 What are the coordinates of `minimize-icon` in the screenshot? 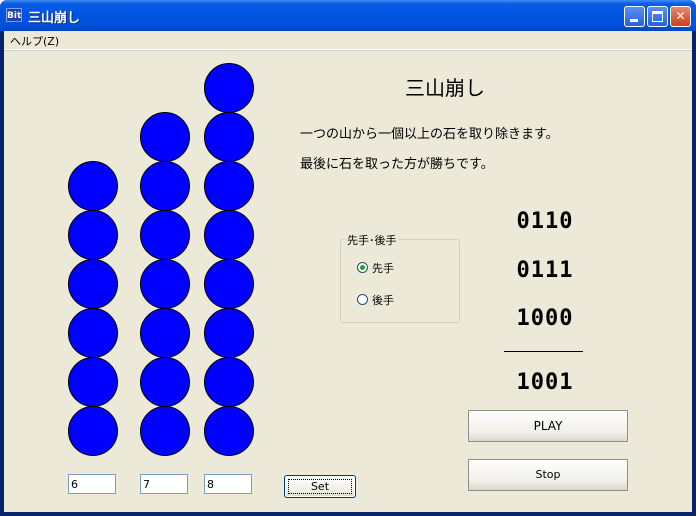 It's located at (634, 20).